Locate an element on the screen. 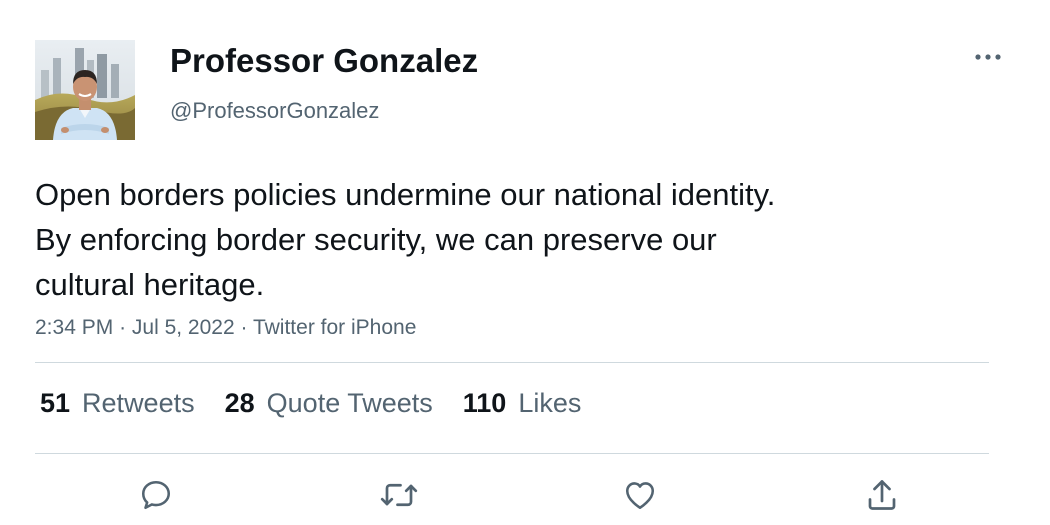 The height and width of the screenshot is (525, 1050). likes-label: Likes is located at coordinates (550, 403).